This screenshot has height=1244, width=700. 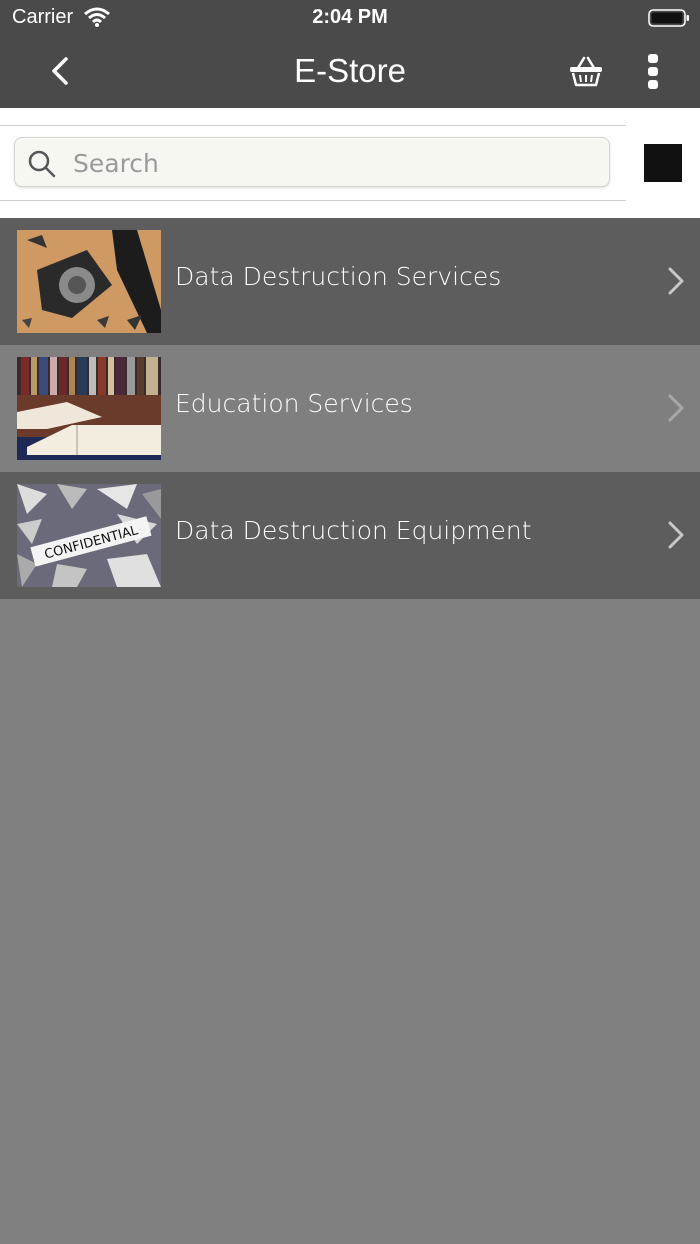 I want to click on basket-icon, so click(x=586, y=76).